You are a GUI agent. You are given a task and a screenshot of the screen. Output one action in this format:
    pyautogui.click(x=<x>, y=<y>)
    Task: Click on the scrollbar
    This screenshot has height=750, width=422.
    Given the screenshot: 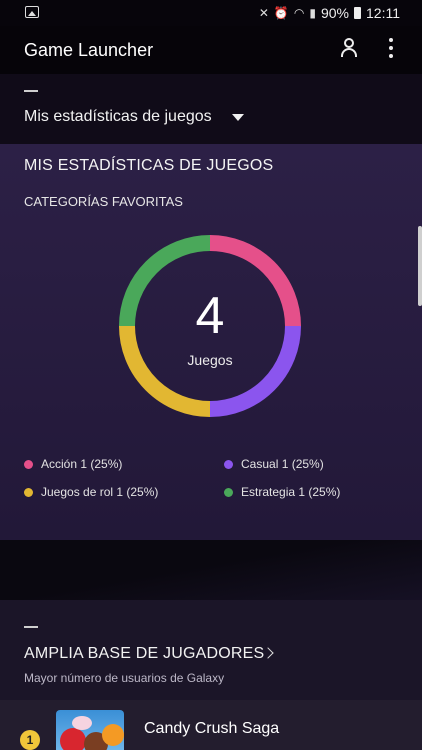 What is the action you would take?
    pyautogui.click(x=420, y=266)
    